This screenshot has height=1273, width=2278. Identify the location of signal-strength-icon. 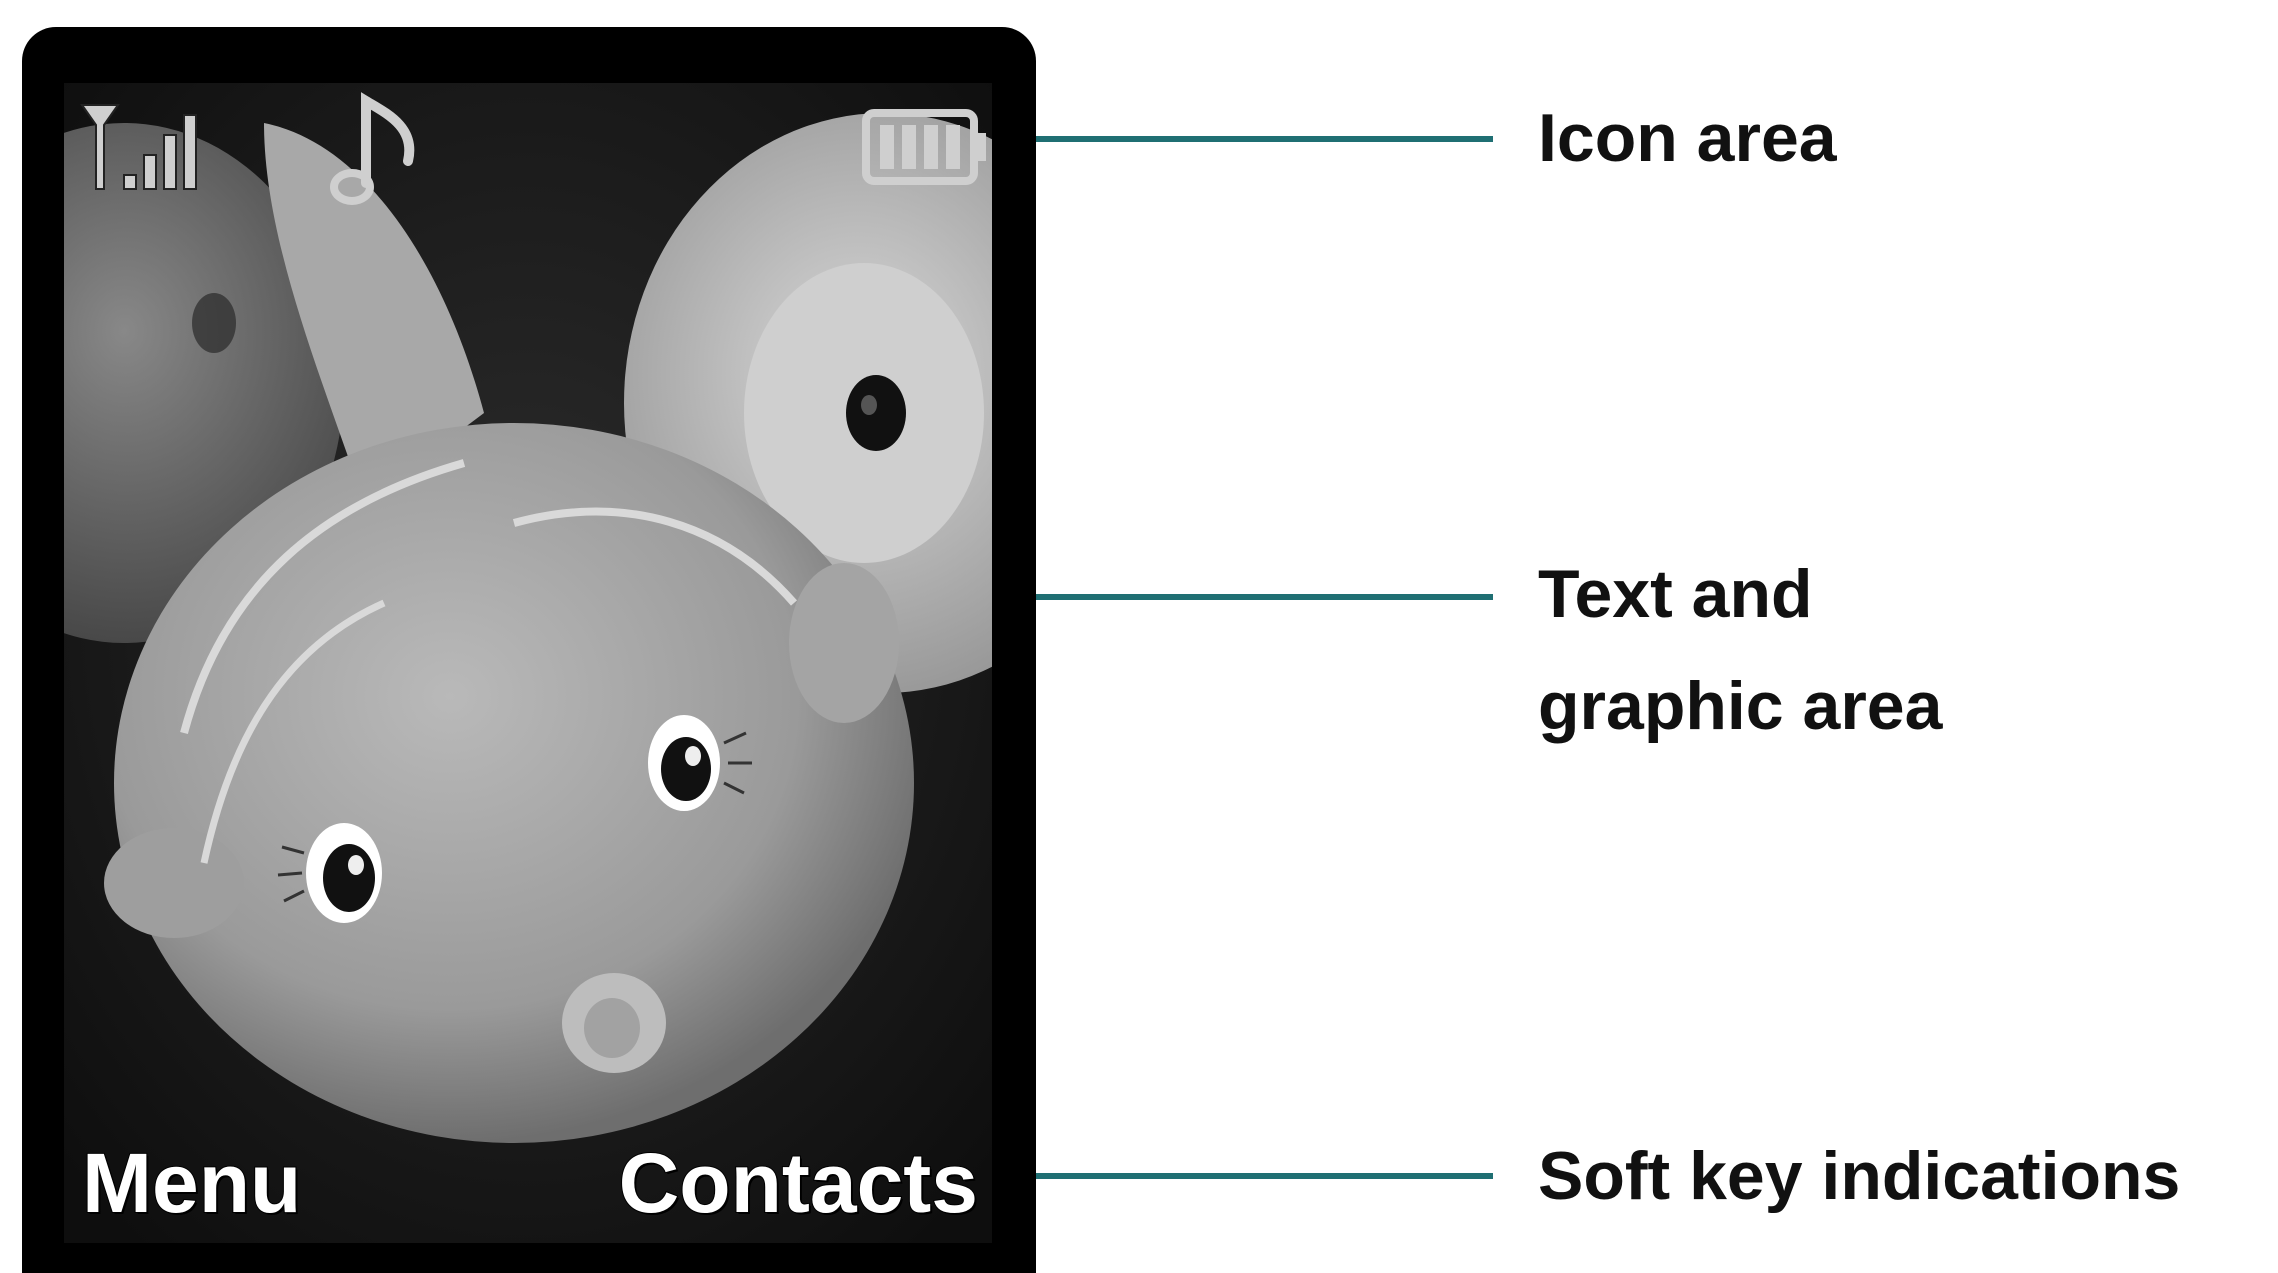
(138, 147).